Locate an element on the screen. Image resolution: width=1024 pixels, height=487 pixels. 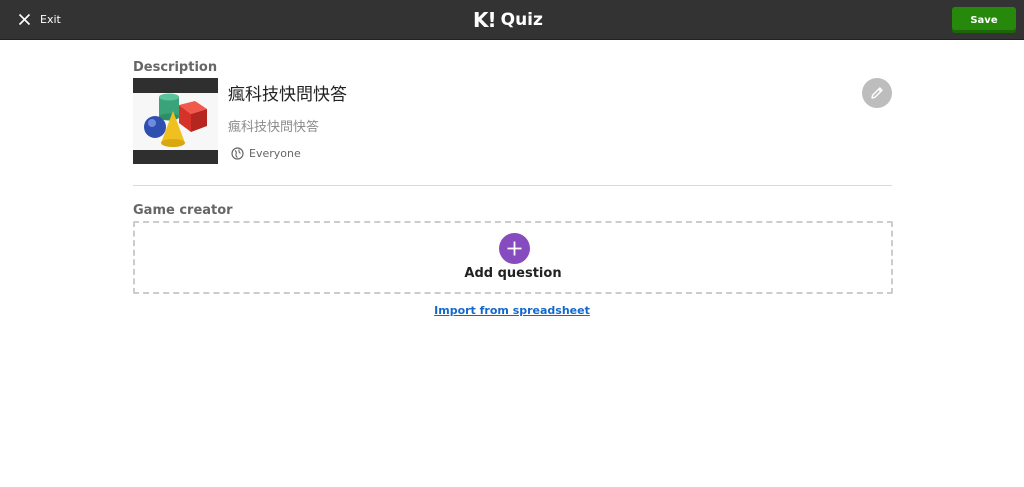
import-spreadsheet-link: Import from spreadsheet is located at coordinates (512, 310).